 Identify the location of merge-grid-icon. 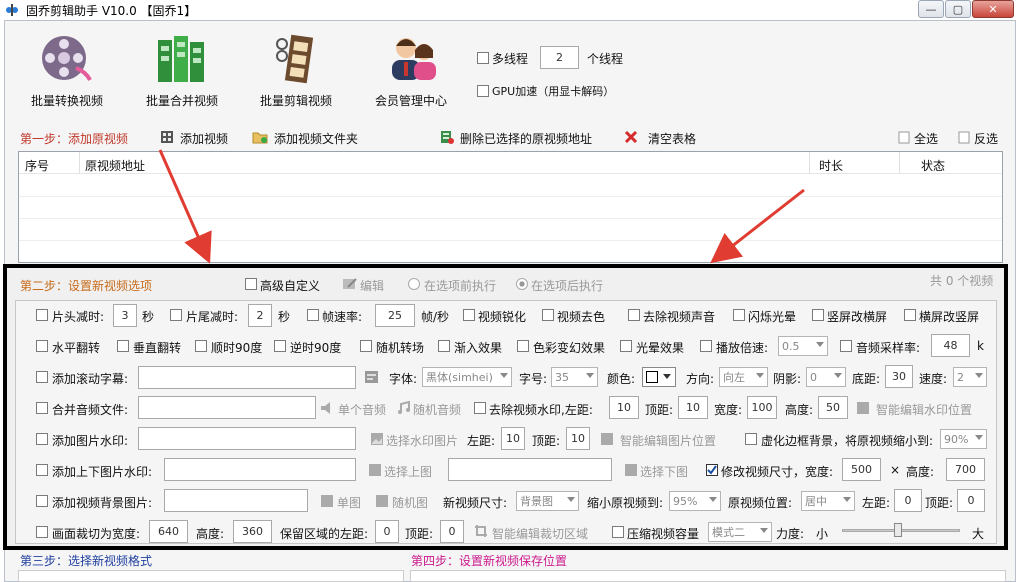
(182, 60).